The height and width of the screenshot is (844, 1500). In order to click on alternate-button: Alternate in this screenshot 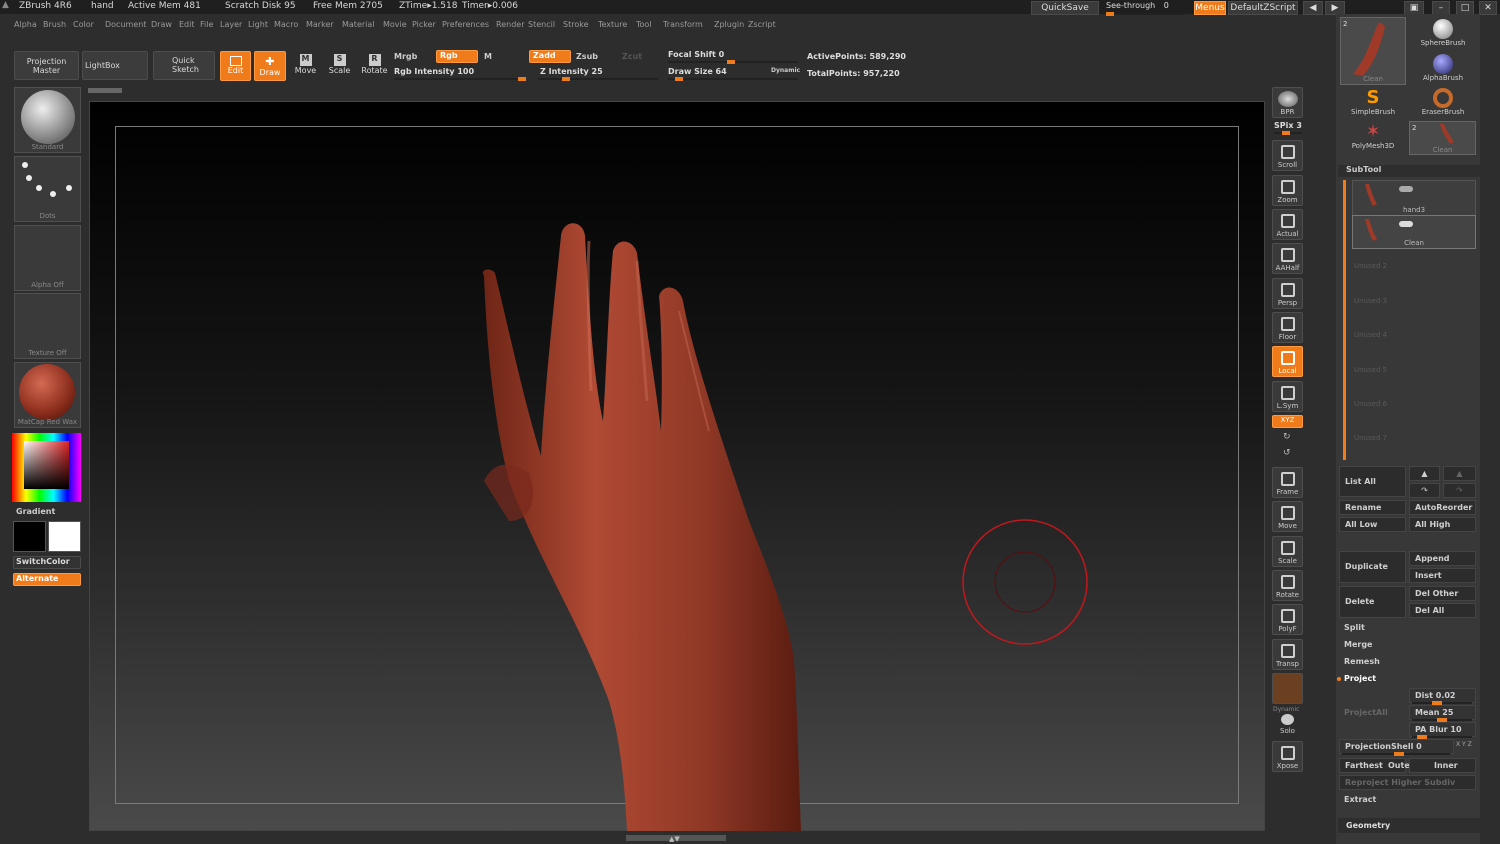, I will do `click(47, 579)`.